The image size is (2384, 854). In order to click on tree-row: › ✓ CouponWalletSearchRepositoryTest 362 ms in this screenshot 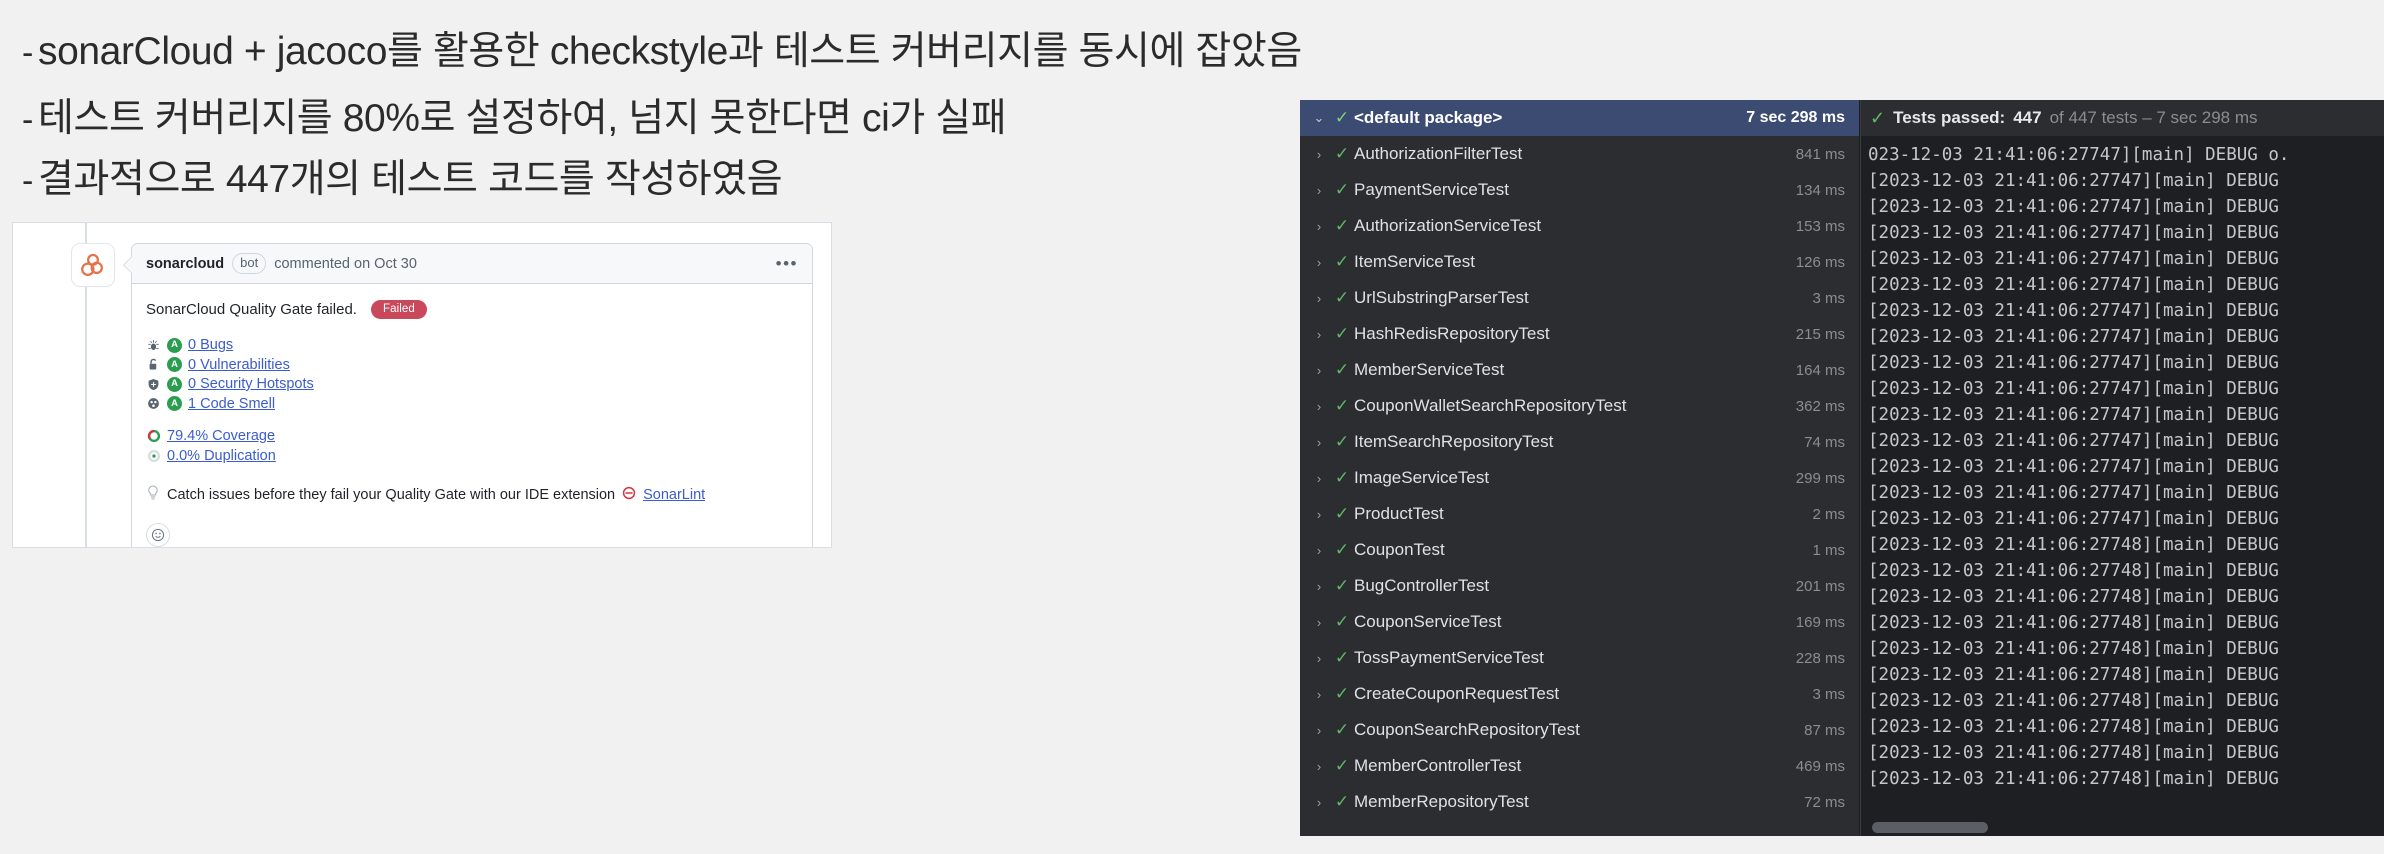, I will do `click(1579, 406)`.